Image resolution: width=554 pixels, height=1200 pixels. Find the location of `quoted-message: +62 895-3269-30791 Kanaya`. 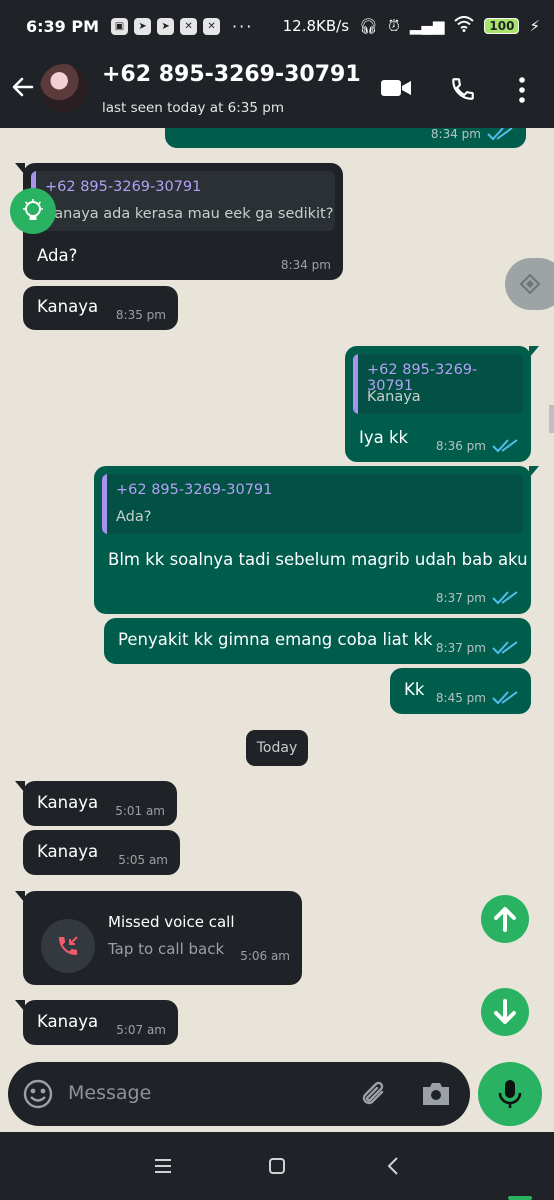

quoted-message: +62 895-3269-30791 Kanaya is located at coordinates (438, 384).